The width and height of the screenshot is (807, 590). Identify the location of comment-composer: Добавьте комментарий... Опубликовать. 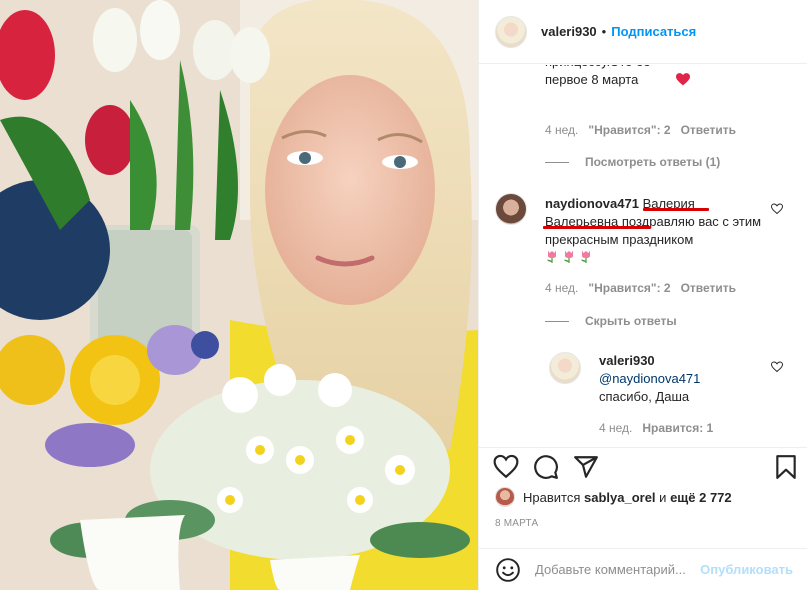
(643, 569).